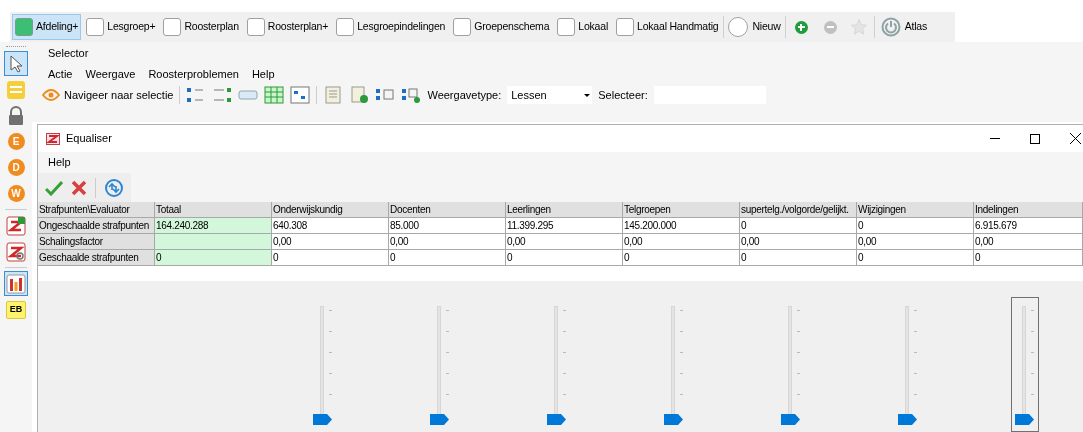 This screenshot has height=432, width=1083. What do you see at coordinates (623, 95) in the screenshot?
I see `select-label: Selecteer:` at bounding box center [623, 95].